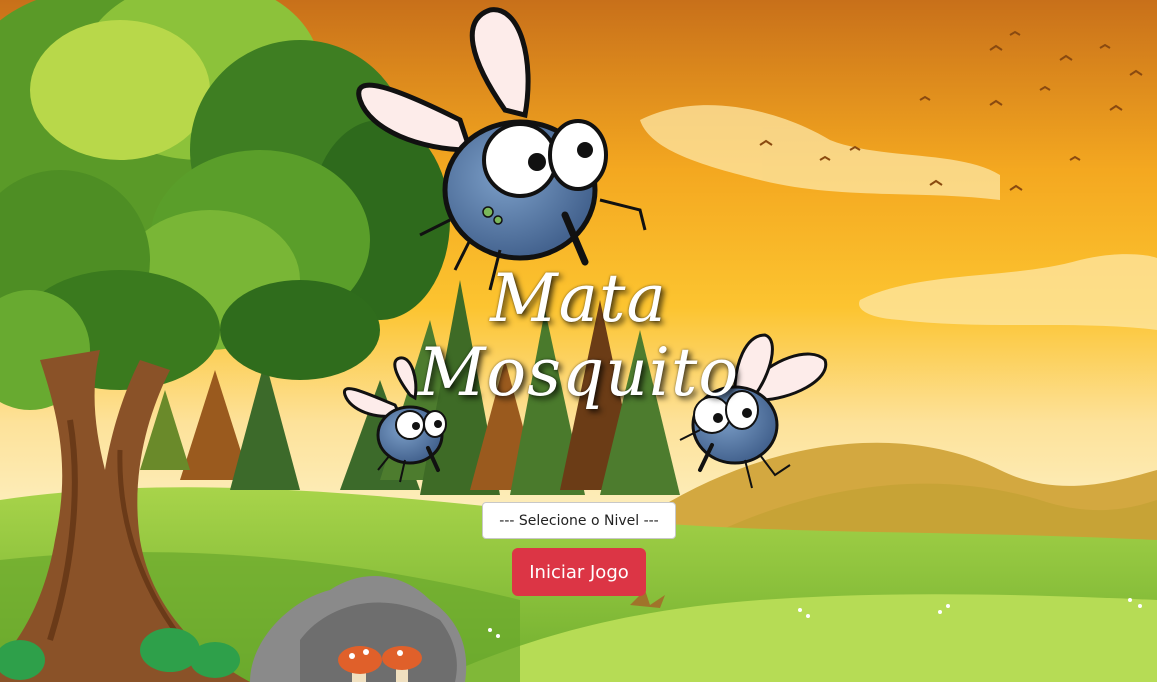  What do you see at coordinates (578, 372) in the screenshot?
I see `game-title-line2: Mosquito` at bounding box center [578, 372].